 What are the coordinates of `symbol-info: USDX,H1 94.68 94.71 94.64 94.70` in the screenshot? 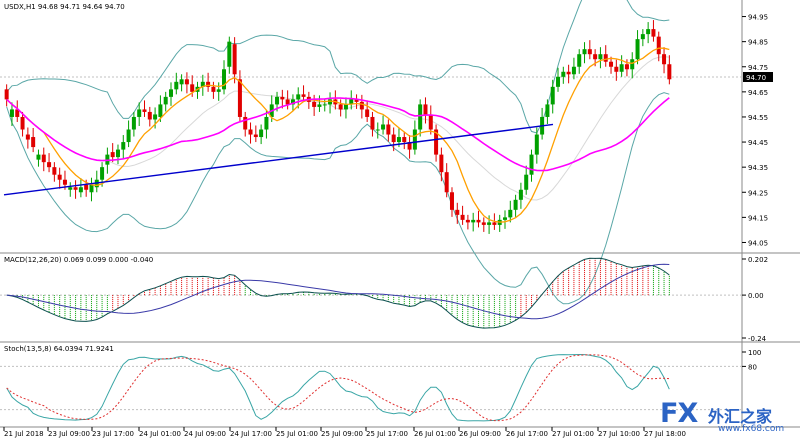 It's located at (64, 7).